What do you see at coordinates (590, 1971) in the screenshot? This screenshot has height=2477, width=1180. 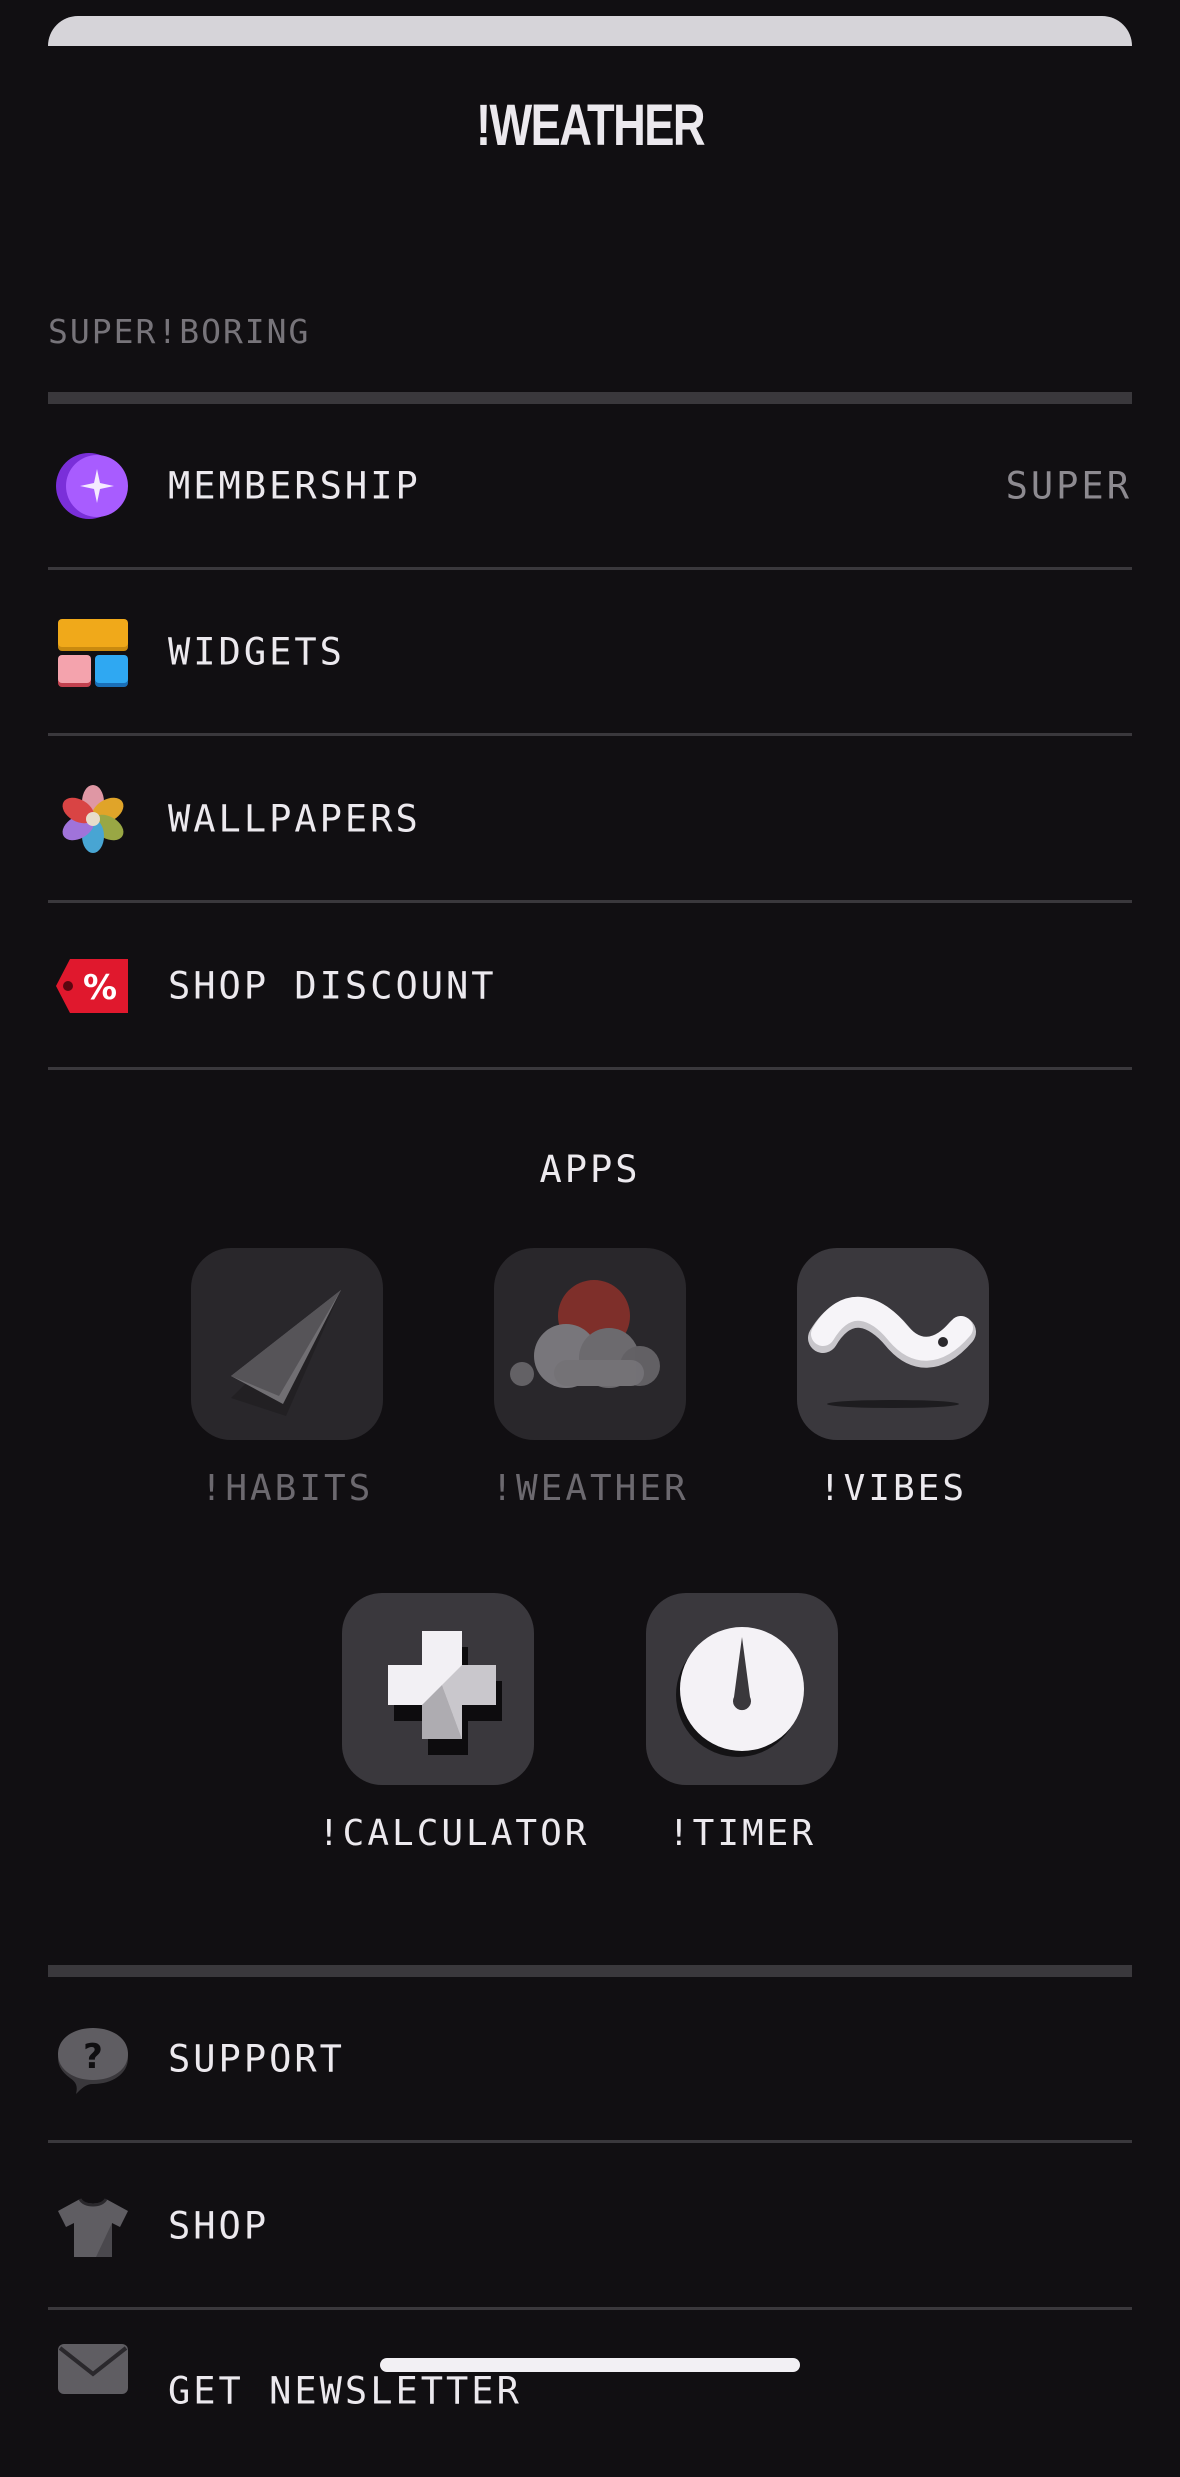 I see `apps-divider` at bounding box center [590, 1971].